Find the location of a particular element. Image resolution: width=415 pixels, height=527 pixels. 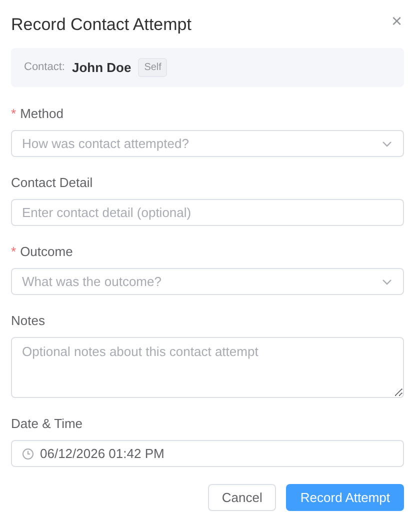

input-field: Enter contact detail (optional) is located at coordinates (207, 212).